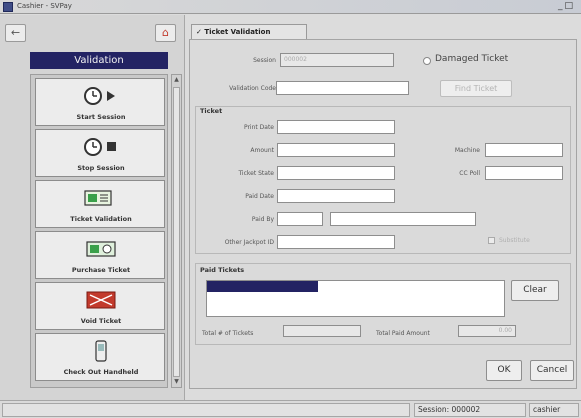  Describe the element at coordinates (427, 61) in the screenshot. I see `damaged-ticket-radio` at that location.